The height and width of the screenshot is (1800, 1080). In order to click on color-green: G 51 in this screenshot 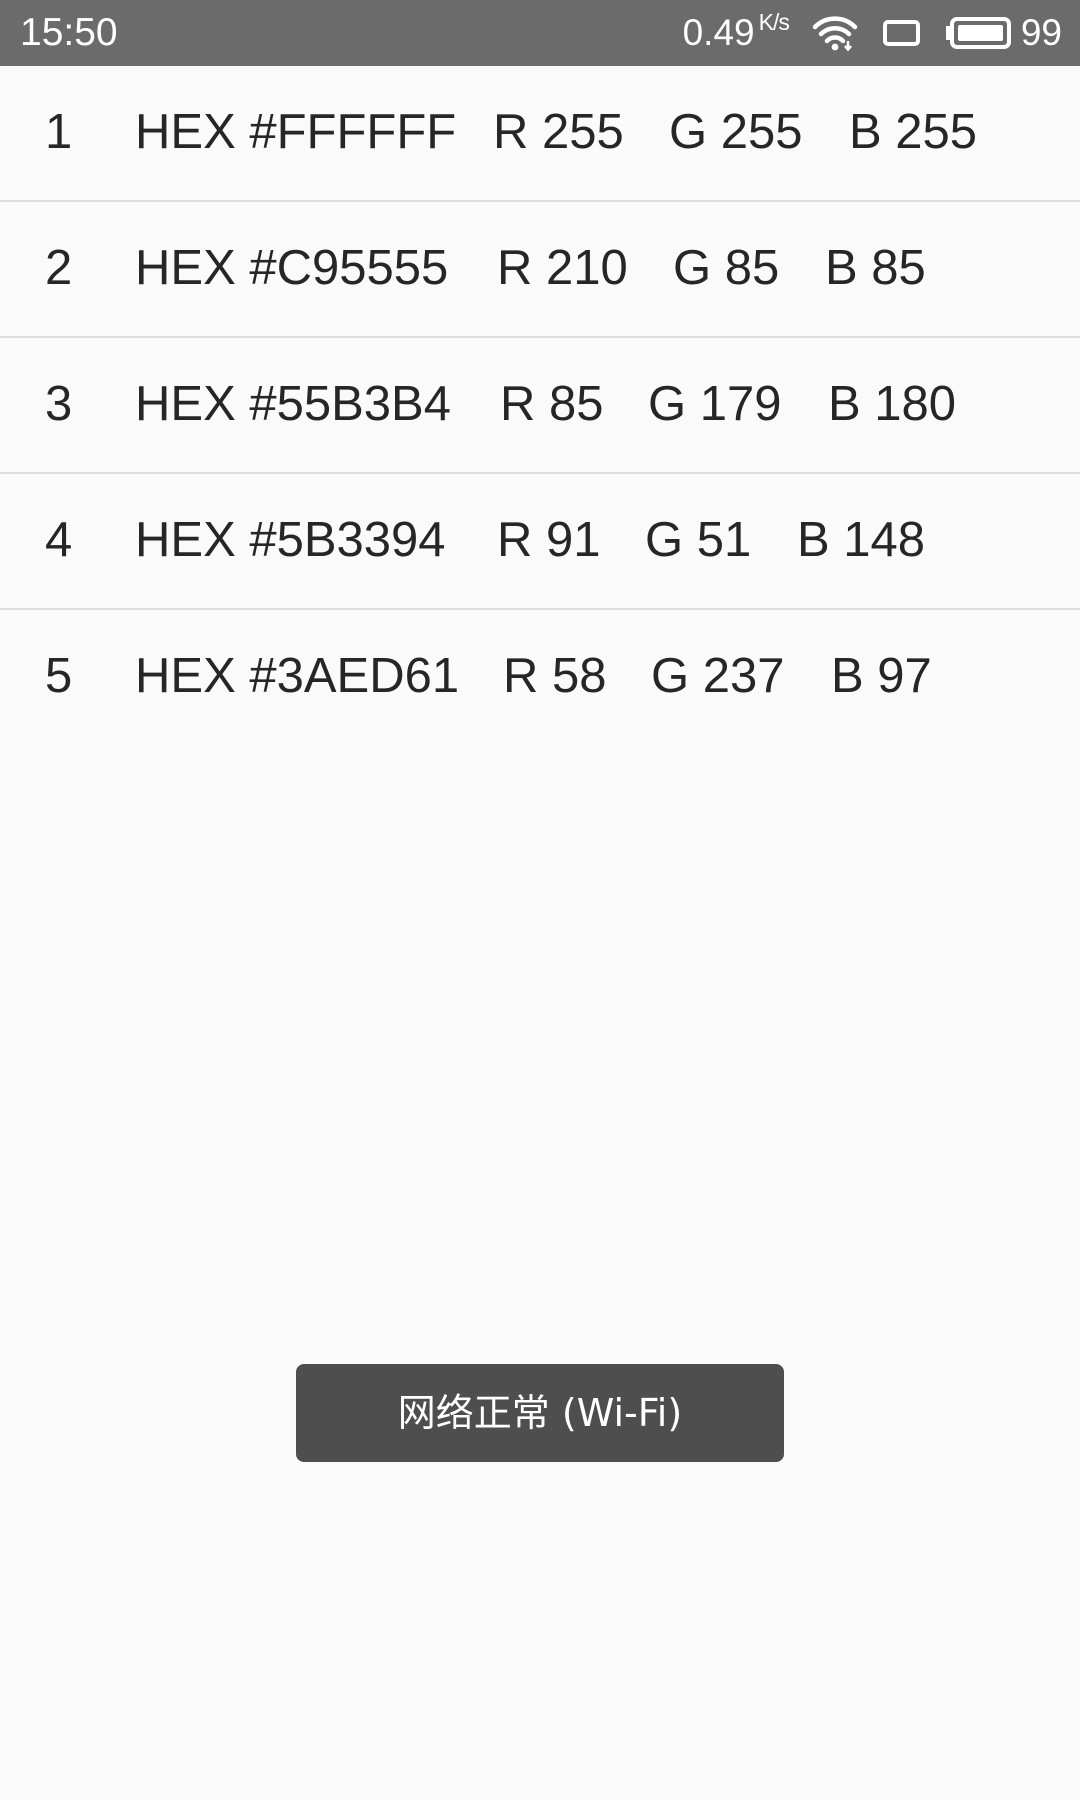, I will do `click(698, 540)`.